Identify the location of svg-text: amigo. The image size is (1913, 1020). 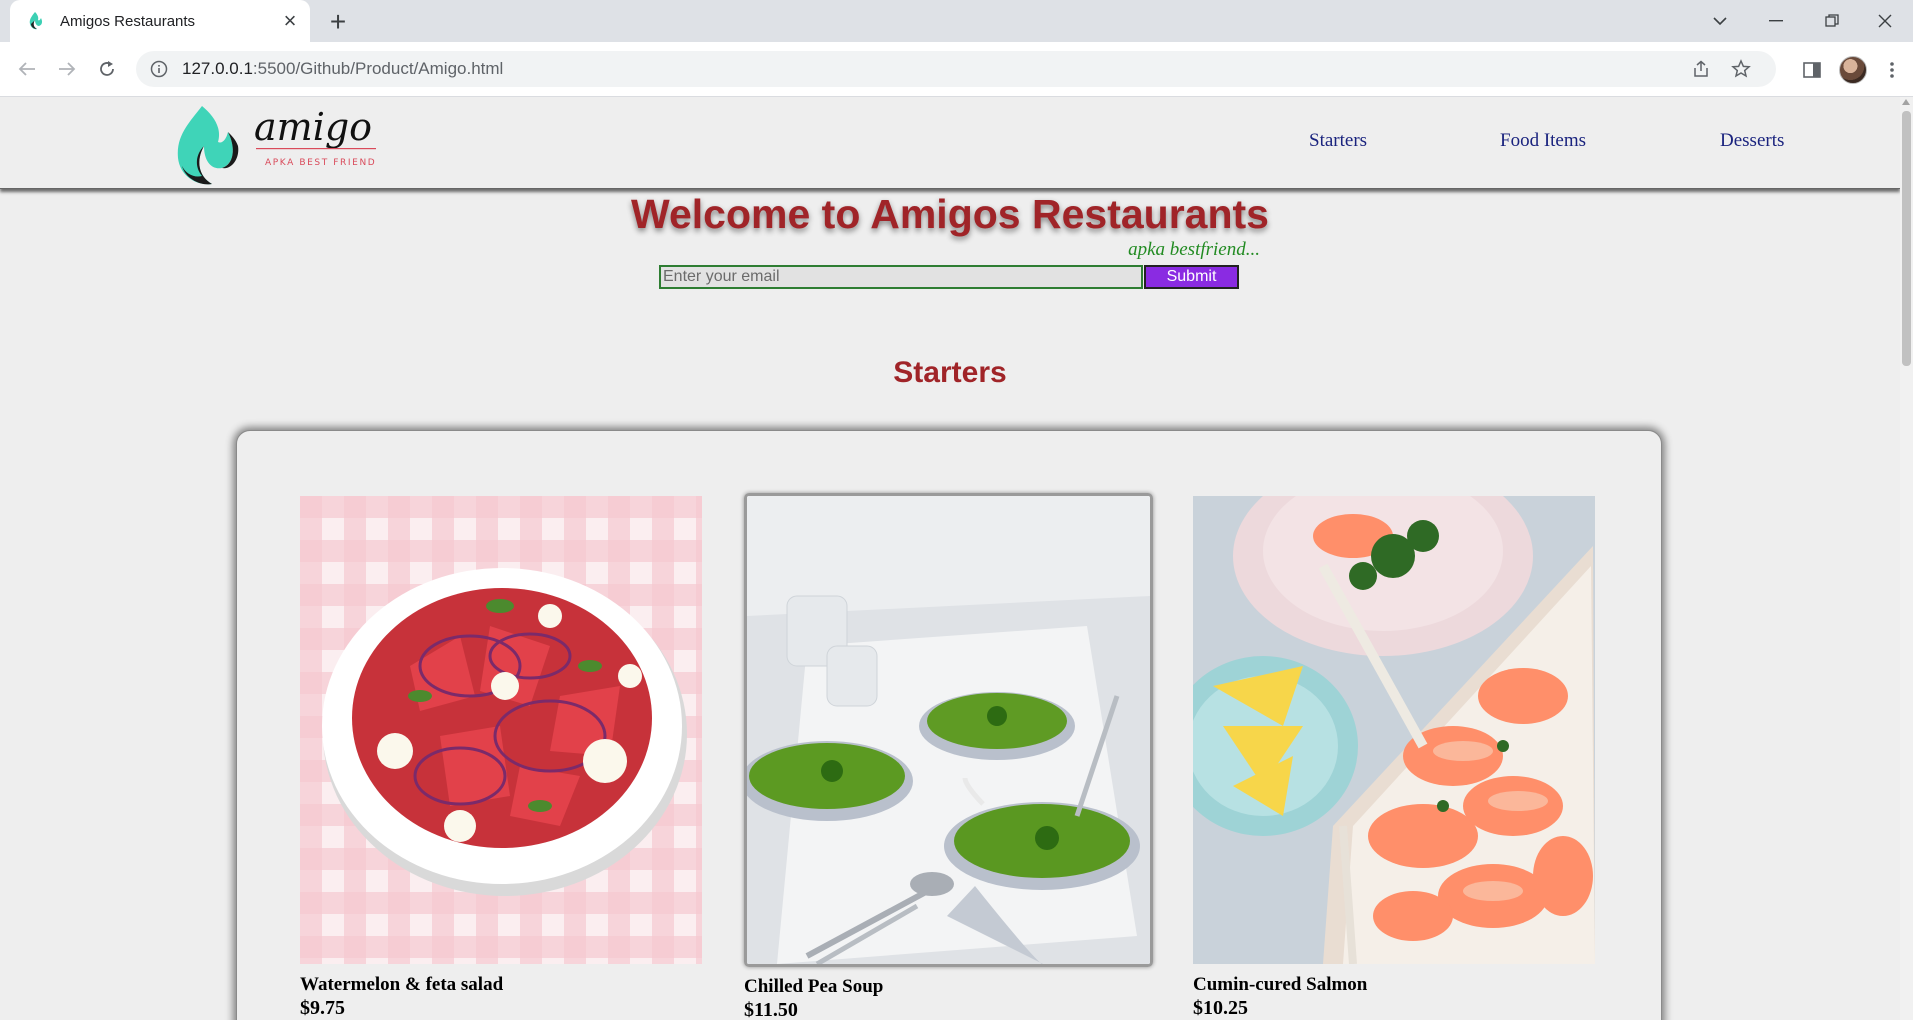
(313, 127).